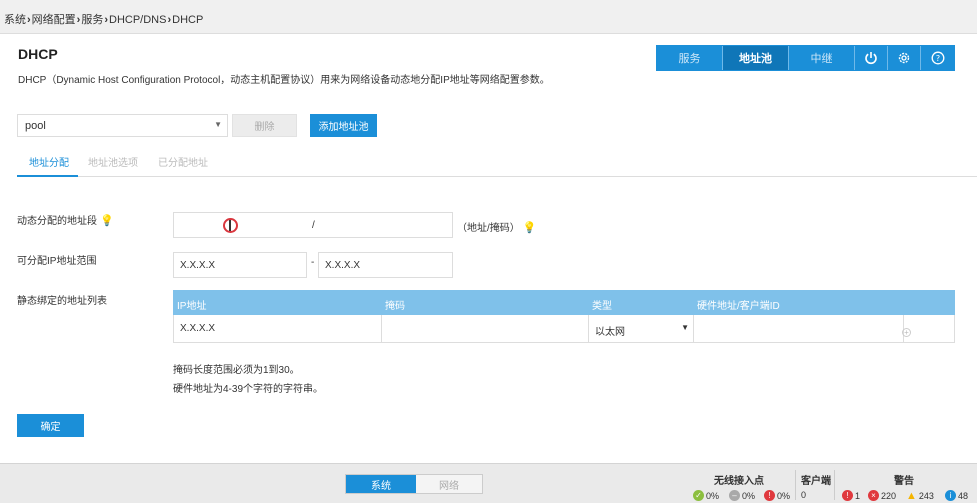  I want to click on page-title: DHCP, so click(38, 54).